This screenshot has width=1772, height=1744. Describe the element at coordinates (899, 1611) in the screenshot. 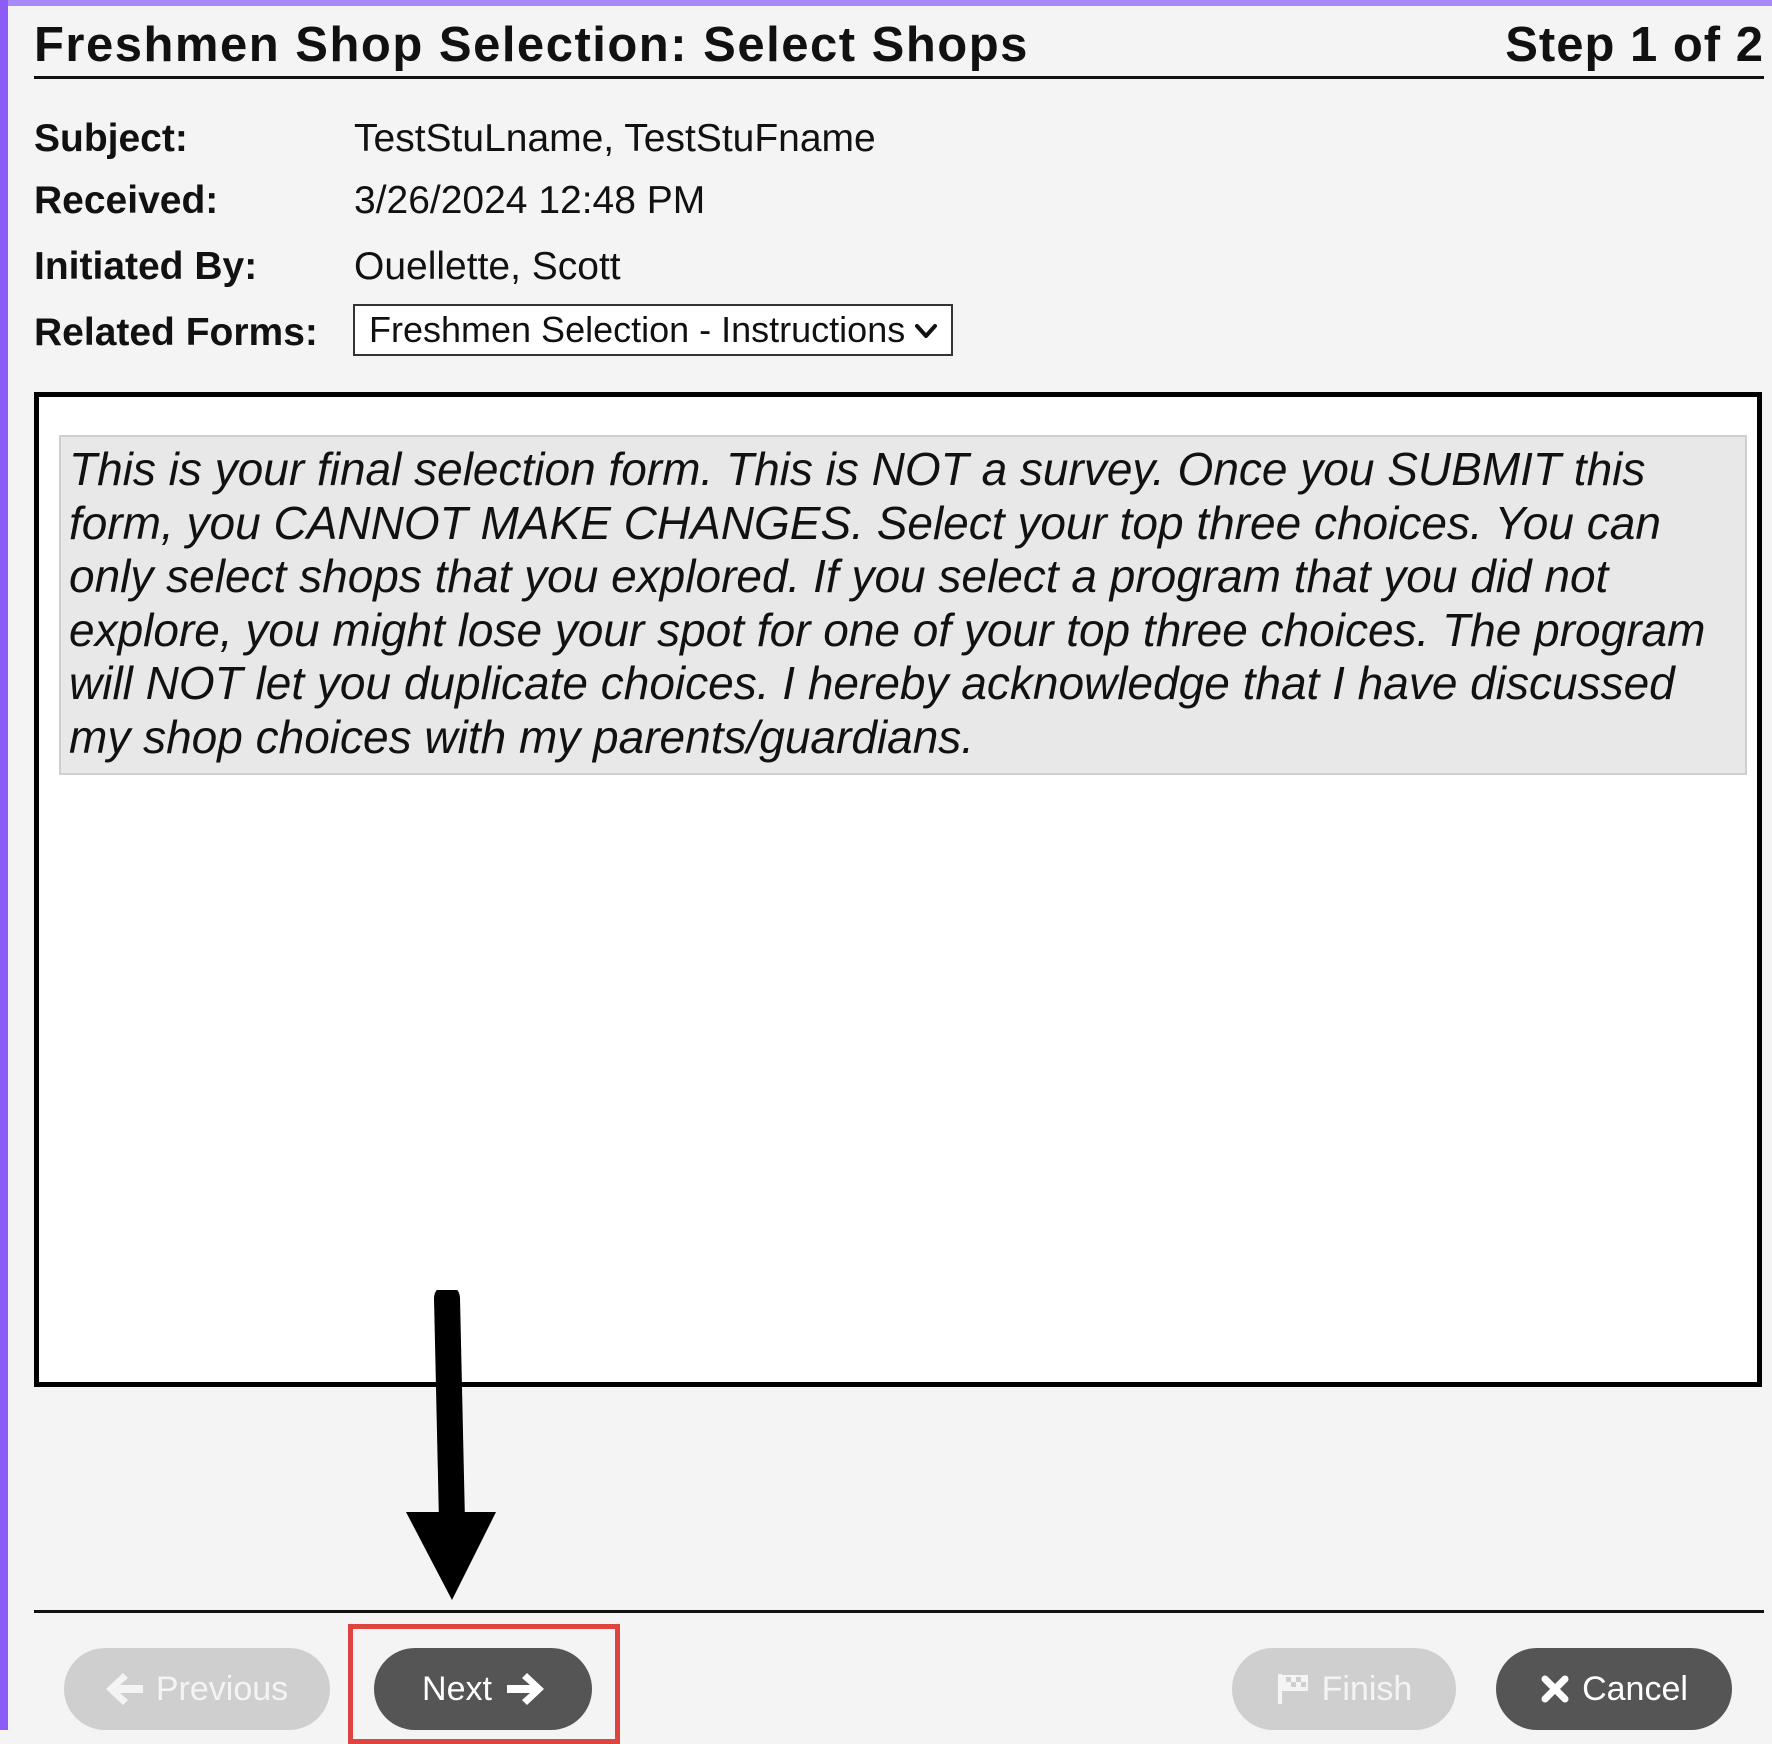

I see `footer-divider` at that location.